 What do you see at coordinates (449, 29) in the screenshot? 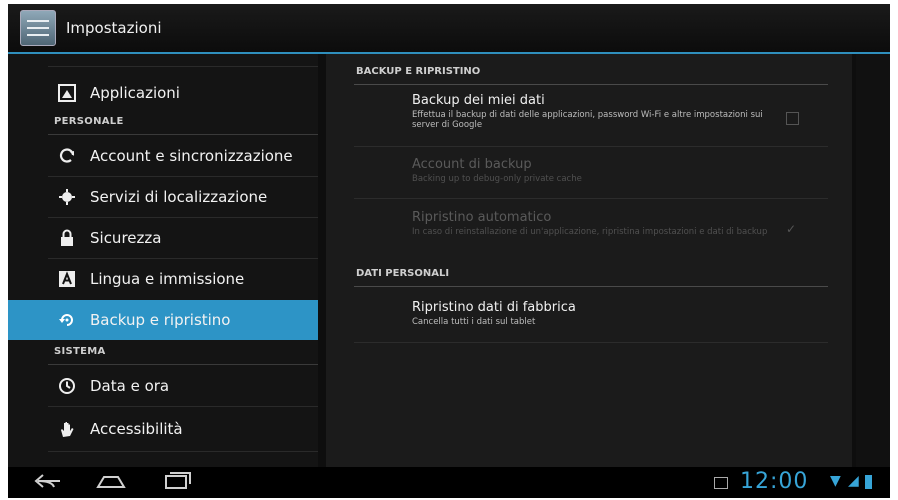
I see `action-bar: Impostazioni` at bounding box center [449, 29].